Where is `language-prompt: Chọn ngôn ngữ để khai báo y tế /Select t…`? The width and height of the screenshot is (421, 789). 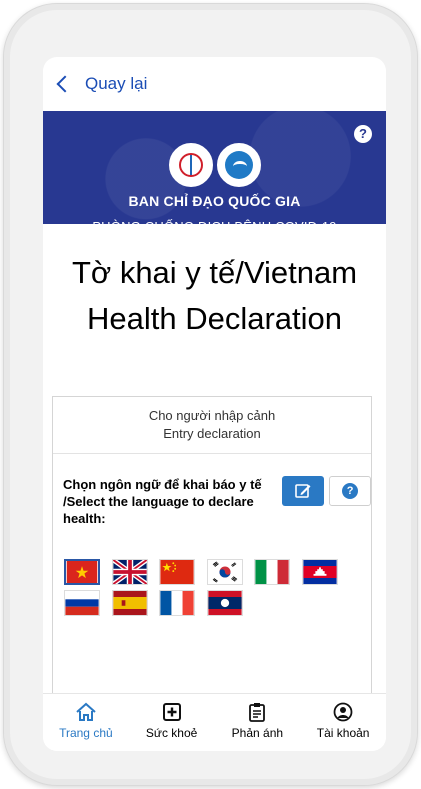
language-prompt: Chọn ngôn ngữ để khai báo y tế /Select t… is located at coordinates (162, 501).